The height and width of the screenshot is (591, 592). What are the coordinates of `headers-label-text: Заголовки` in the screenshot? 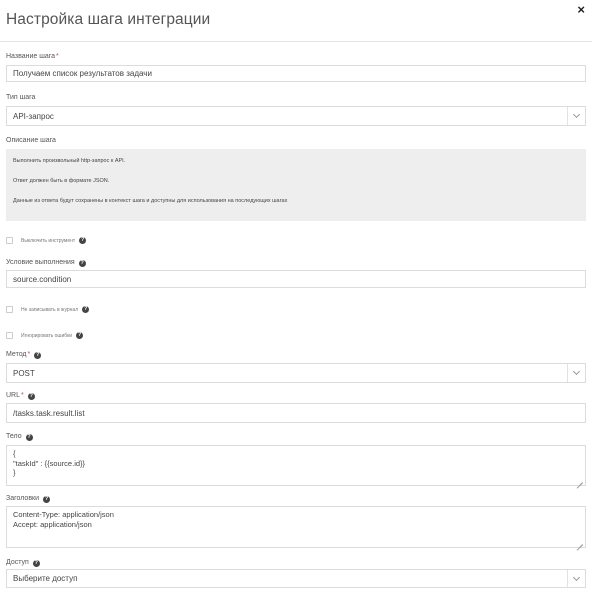 It's located at (23, 498).